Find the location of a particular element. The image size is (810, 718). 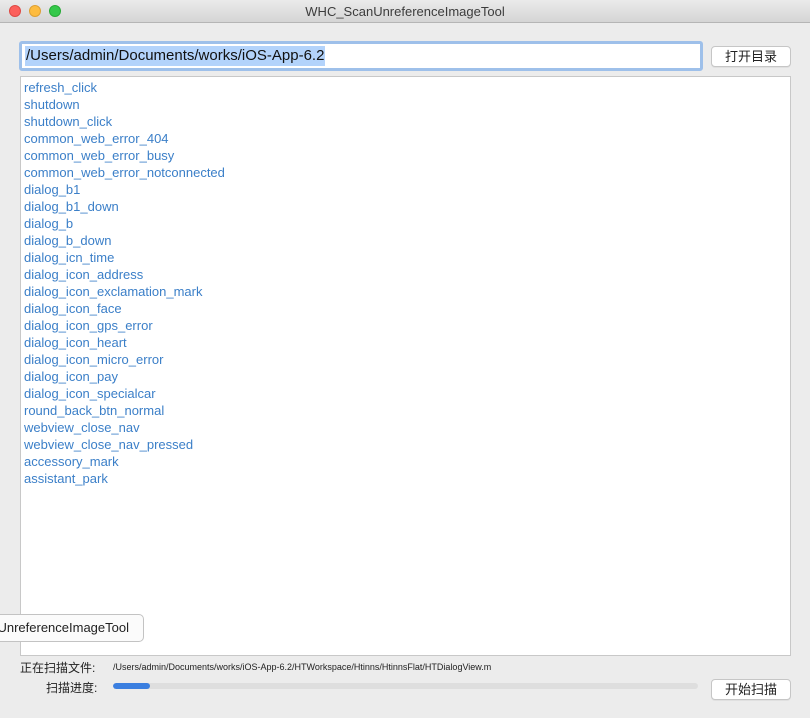

image-list-item: round_back_btn_normal is located at coordinates (407, 410).